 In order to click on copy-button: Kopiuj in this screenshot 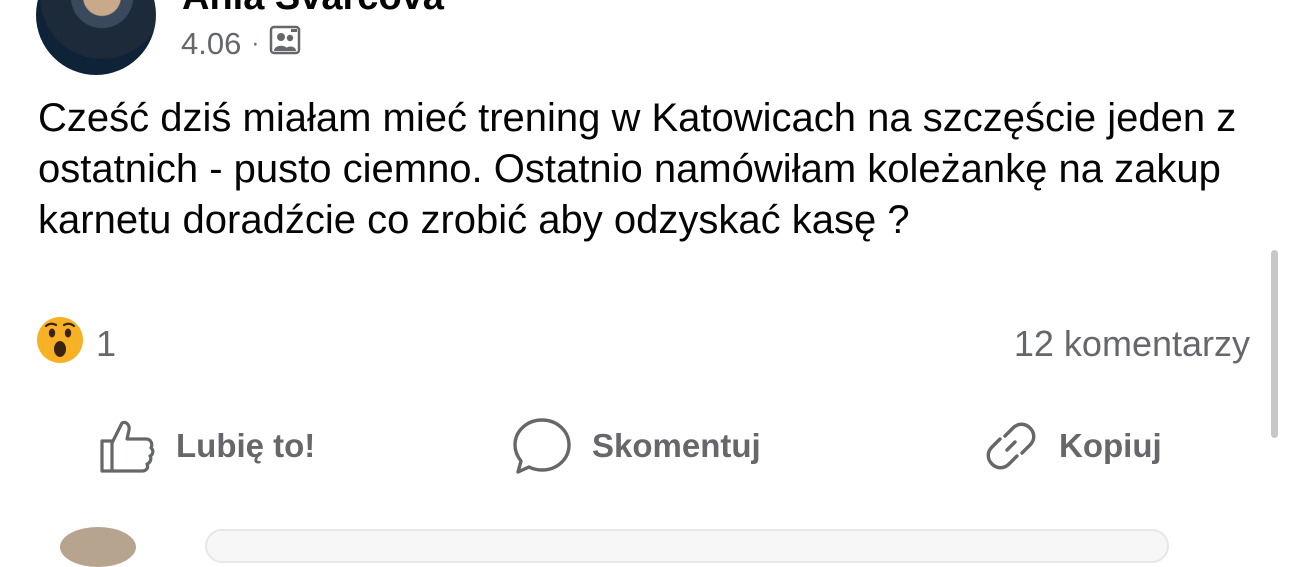, I will do `click(1072, 446)`.